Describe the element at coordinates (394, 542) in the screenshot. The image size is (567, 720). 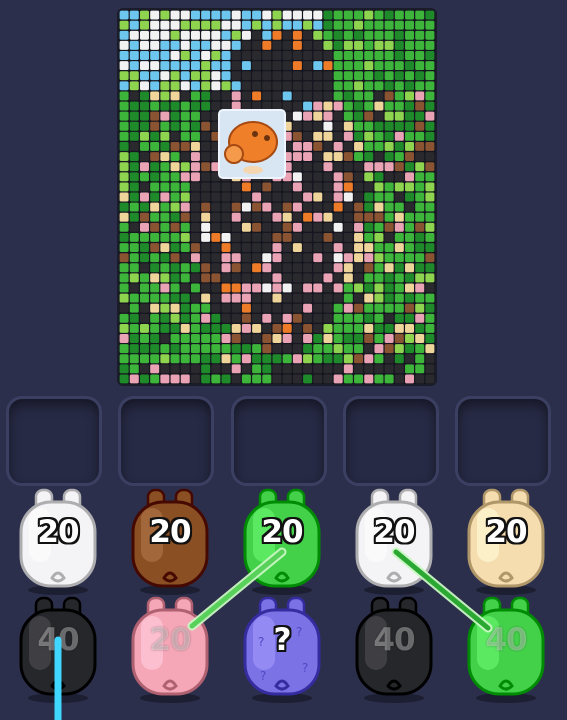
I see `pig-white-front-4: 20` at that location.